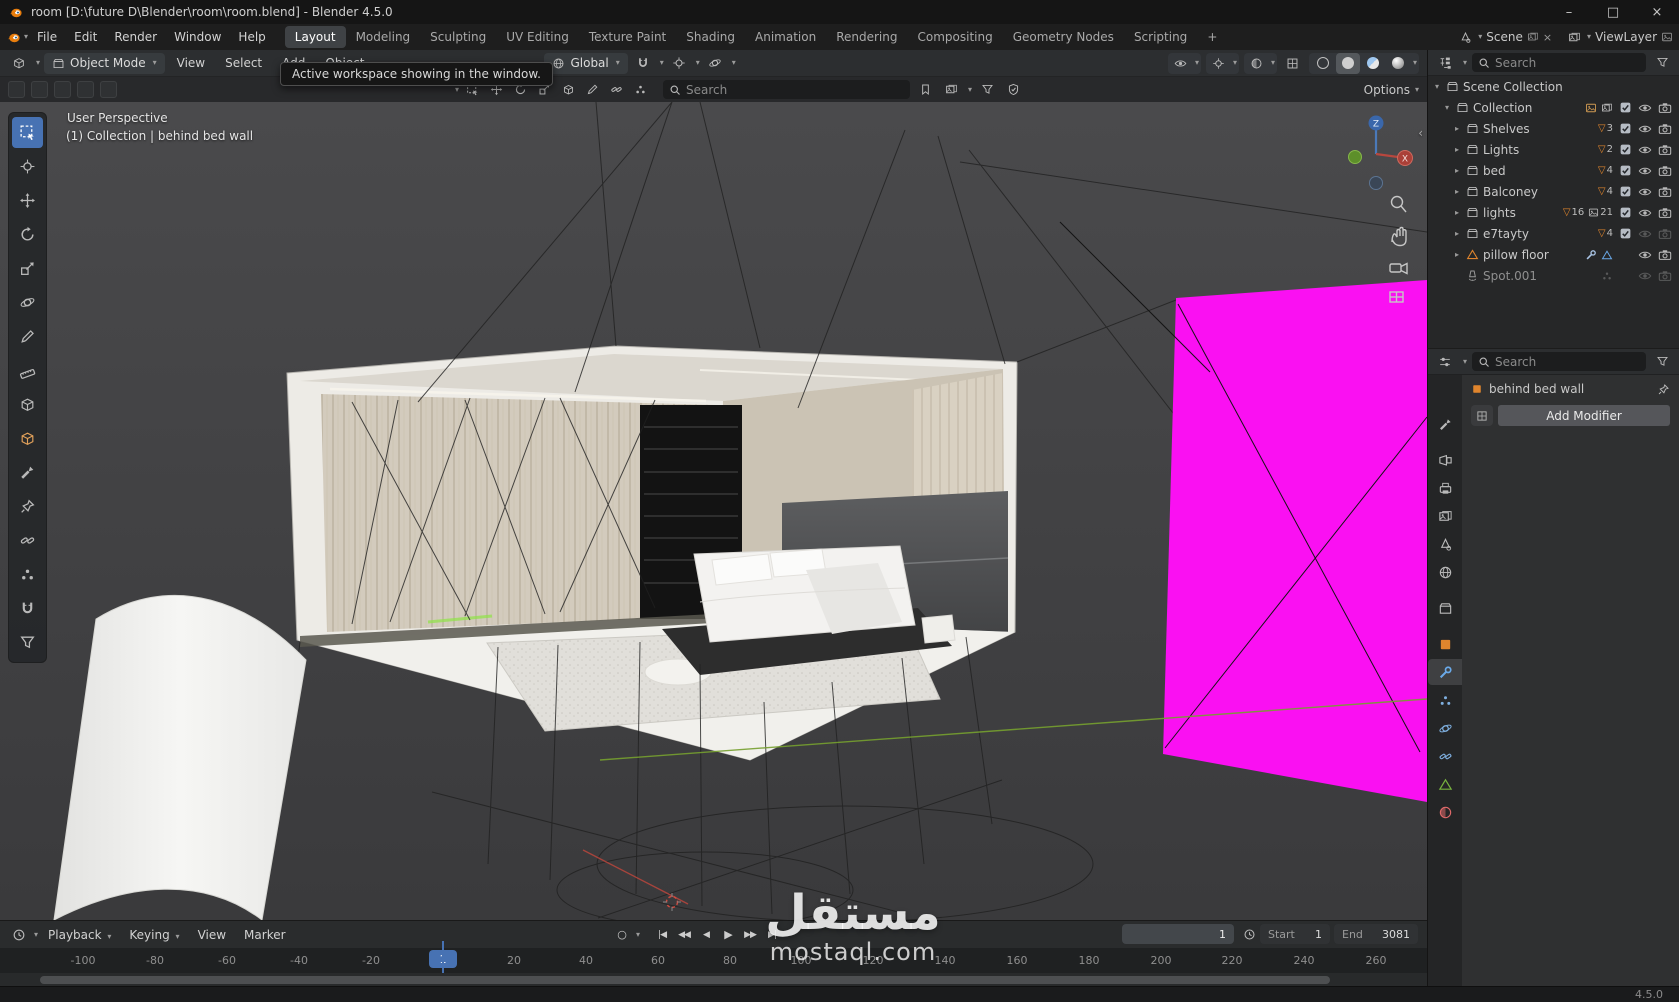  What do you see at coordinates (1380, 152) in the screenshot?
I see `navigation-gizmo: Z X` at bounding box center [1380, 152].